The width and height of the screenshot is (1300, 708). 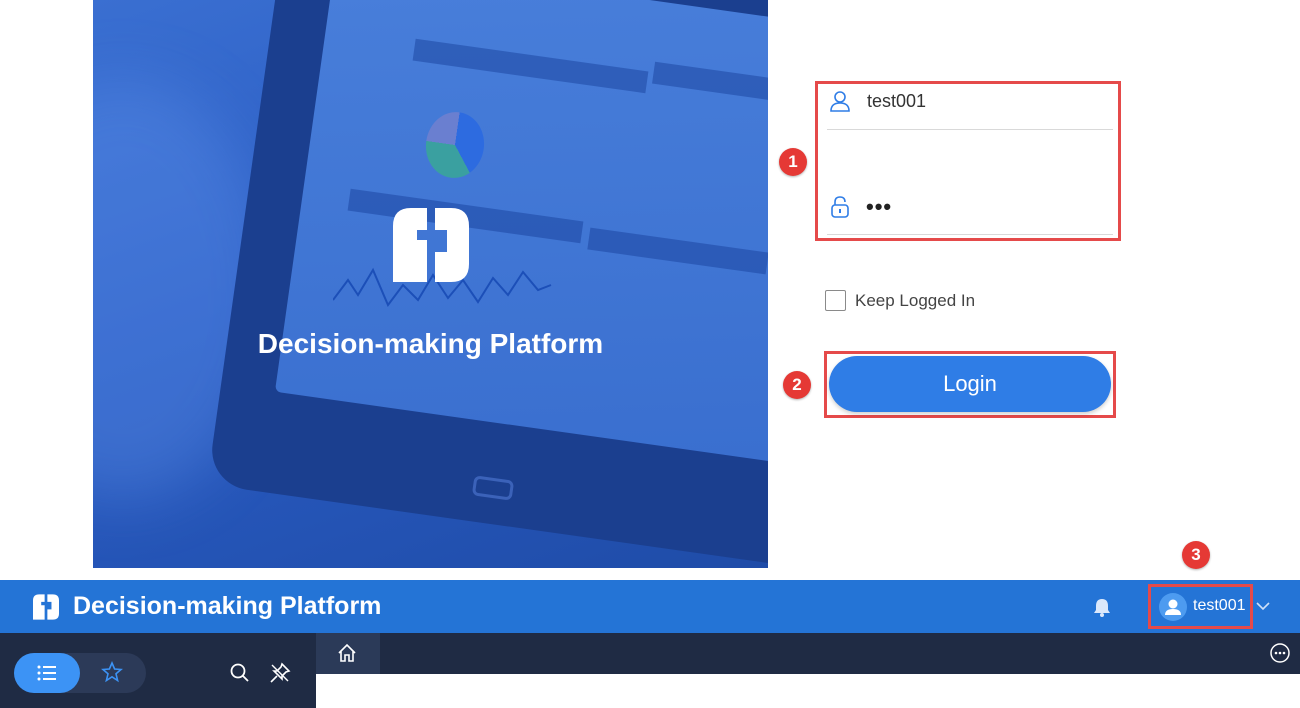 I want to click on lock-icon, so click(x=840, y=207).